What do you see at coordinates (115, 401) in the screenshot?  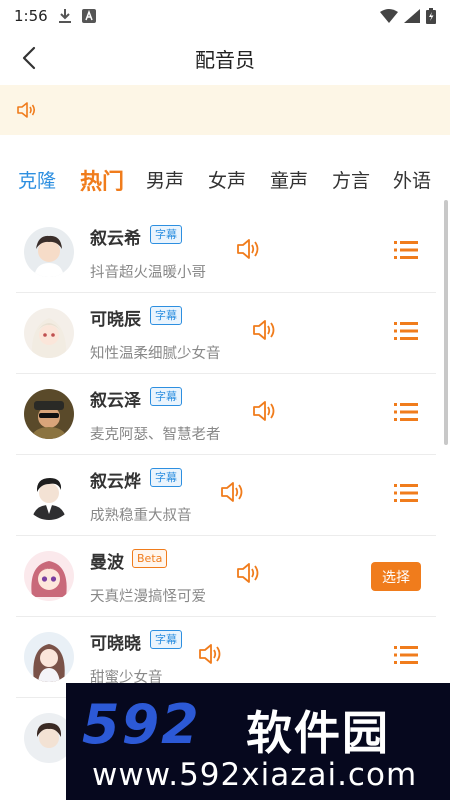 I see `voice-name: 叙云泽` at bounding box center [115, 401].